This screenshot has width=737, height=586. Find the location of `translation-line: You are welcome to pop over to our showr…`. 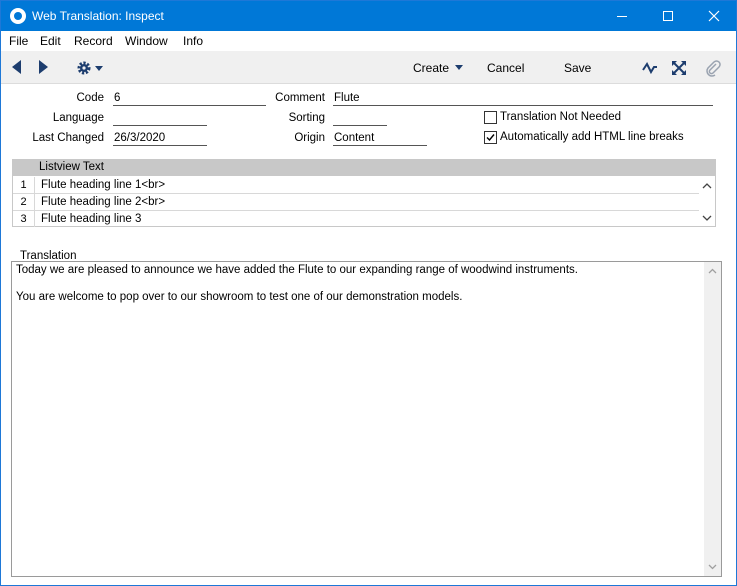

translation-line: You are welcome to pop over to our showr… is located at coordinates (239, 297).